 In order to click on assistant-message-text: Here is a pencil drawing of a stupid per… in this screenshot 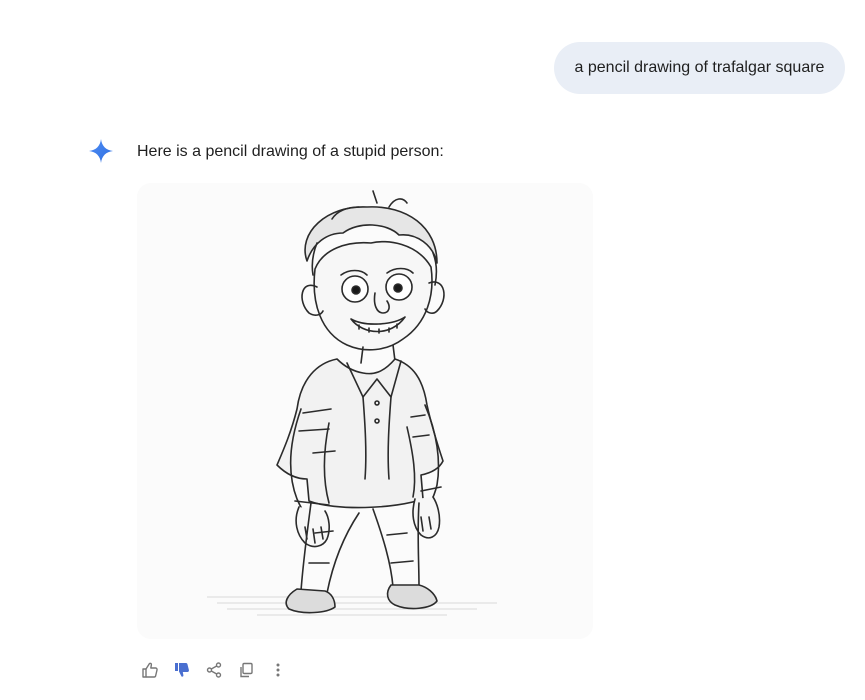, I will do `click(290, 151)`.